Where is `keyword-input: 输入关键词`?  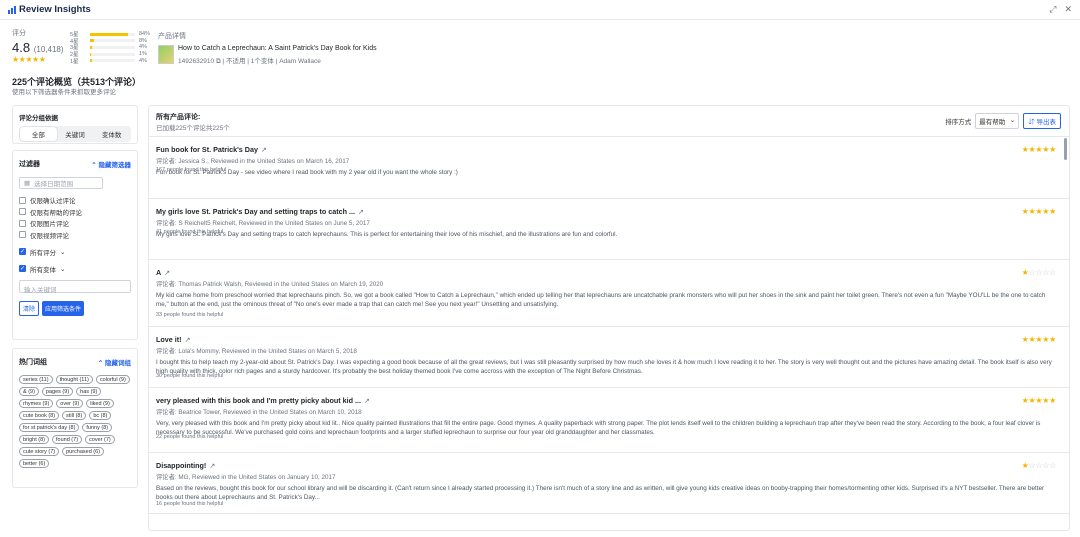
keyword-input: 输入关键词 is located at coordinates (75, 286).